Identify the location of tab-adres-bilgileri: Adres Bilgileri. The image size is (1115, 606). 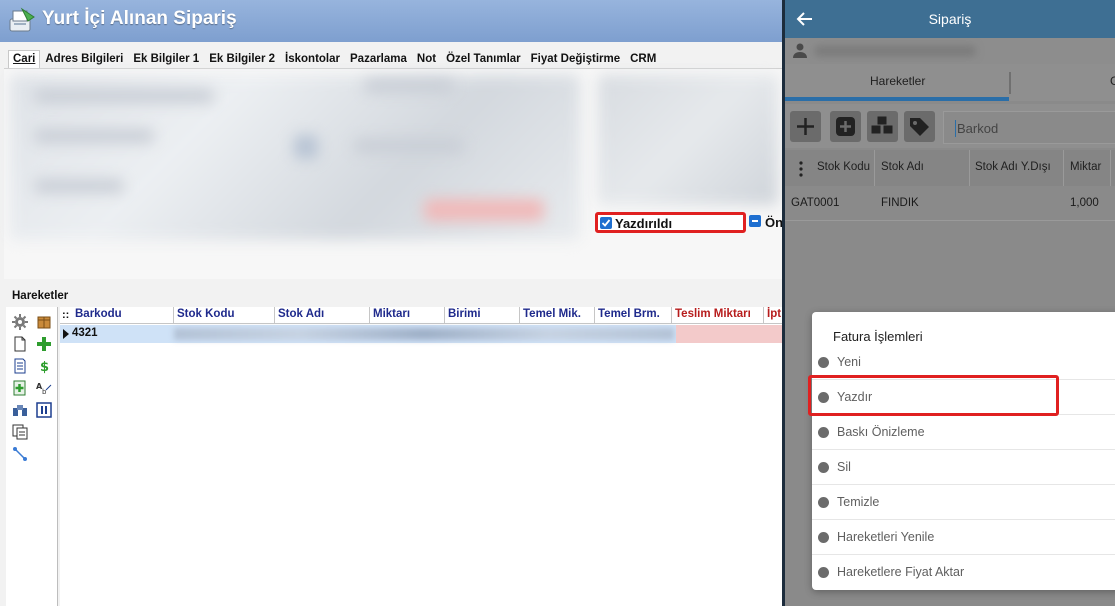
(84, 59).